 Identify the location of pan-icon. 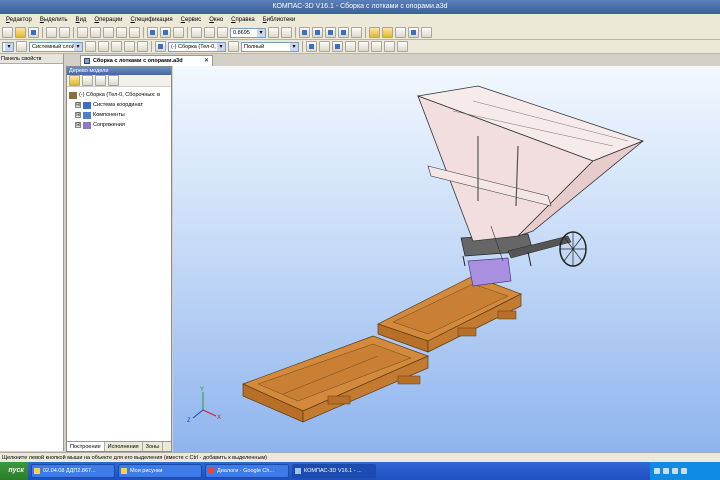
(273, 32).